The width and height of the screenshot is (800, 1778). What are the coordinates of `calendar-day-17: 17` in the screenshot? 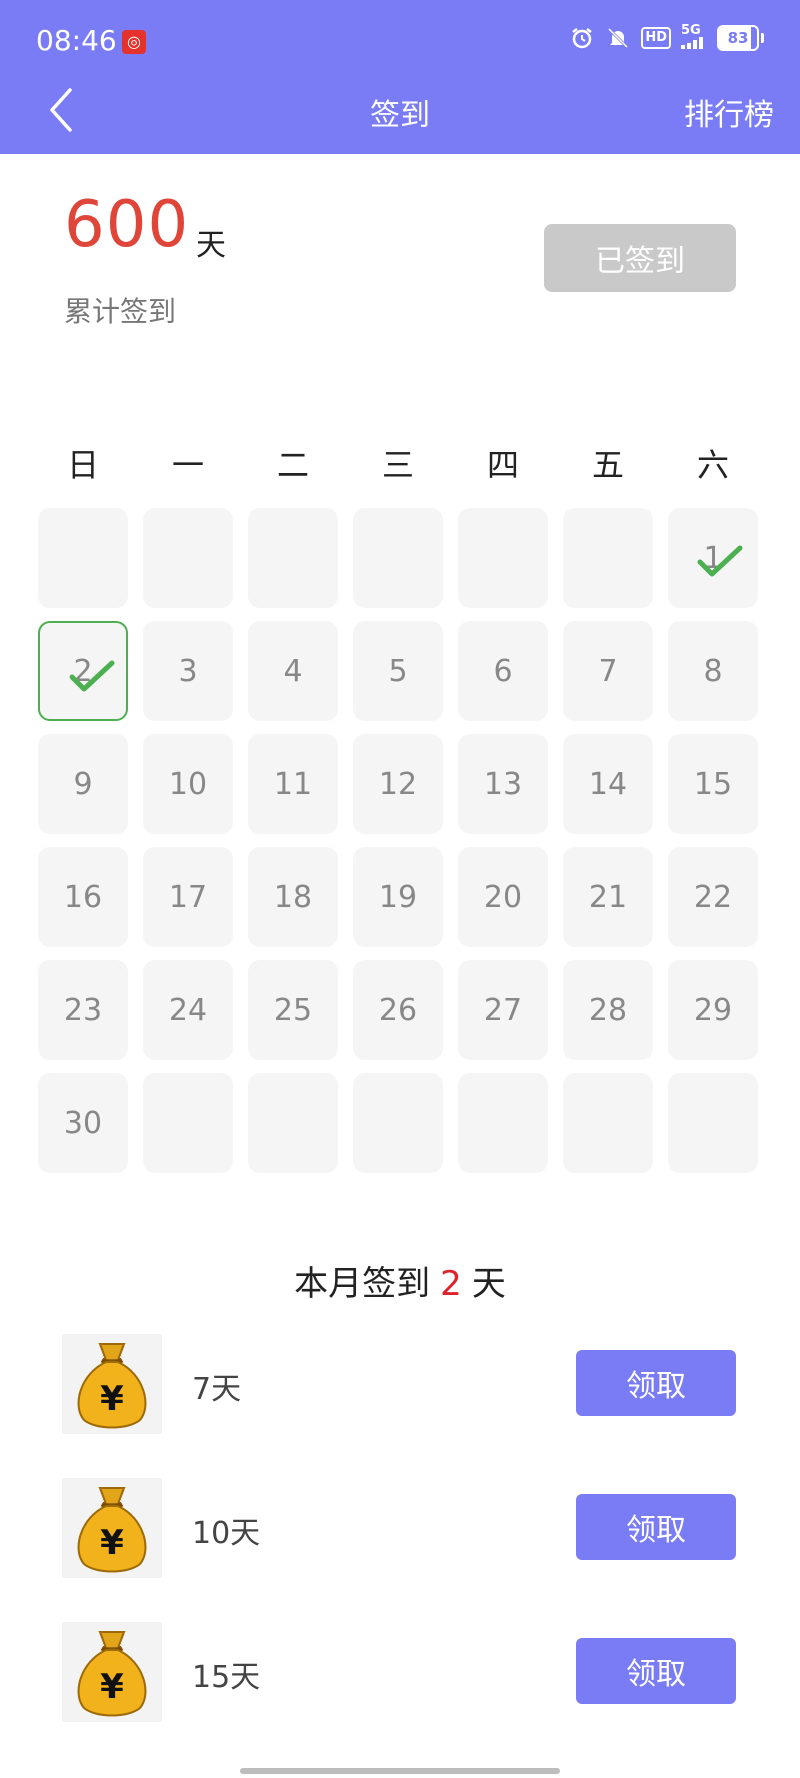 It's located at (188, 897).